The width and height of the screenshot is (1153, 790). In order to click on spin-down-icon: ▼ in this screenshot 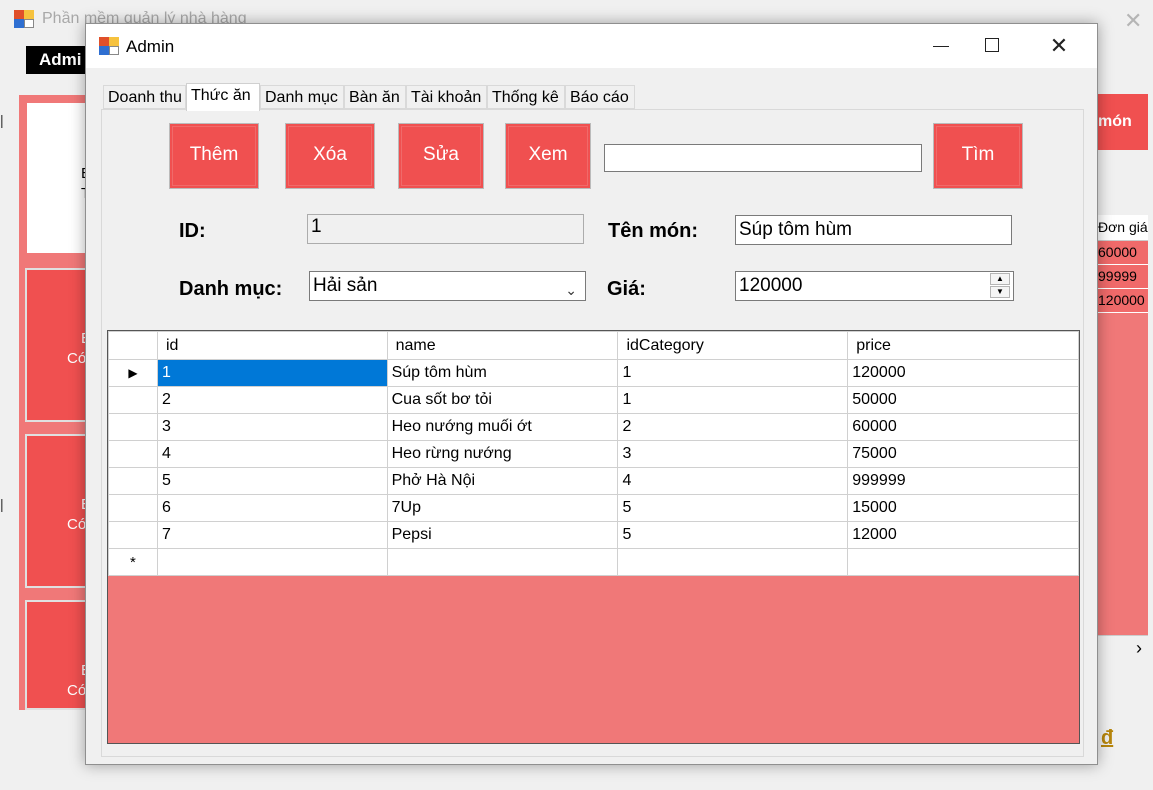, I will do `click(1000, 292)`.